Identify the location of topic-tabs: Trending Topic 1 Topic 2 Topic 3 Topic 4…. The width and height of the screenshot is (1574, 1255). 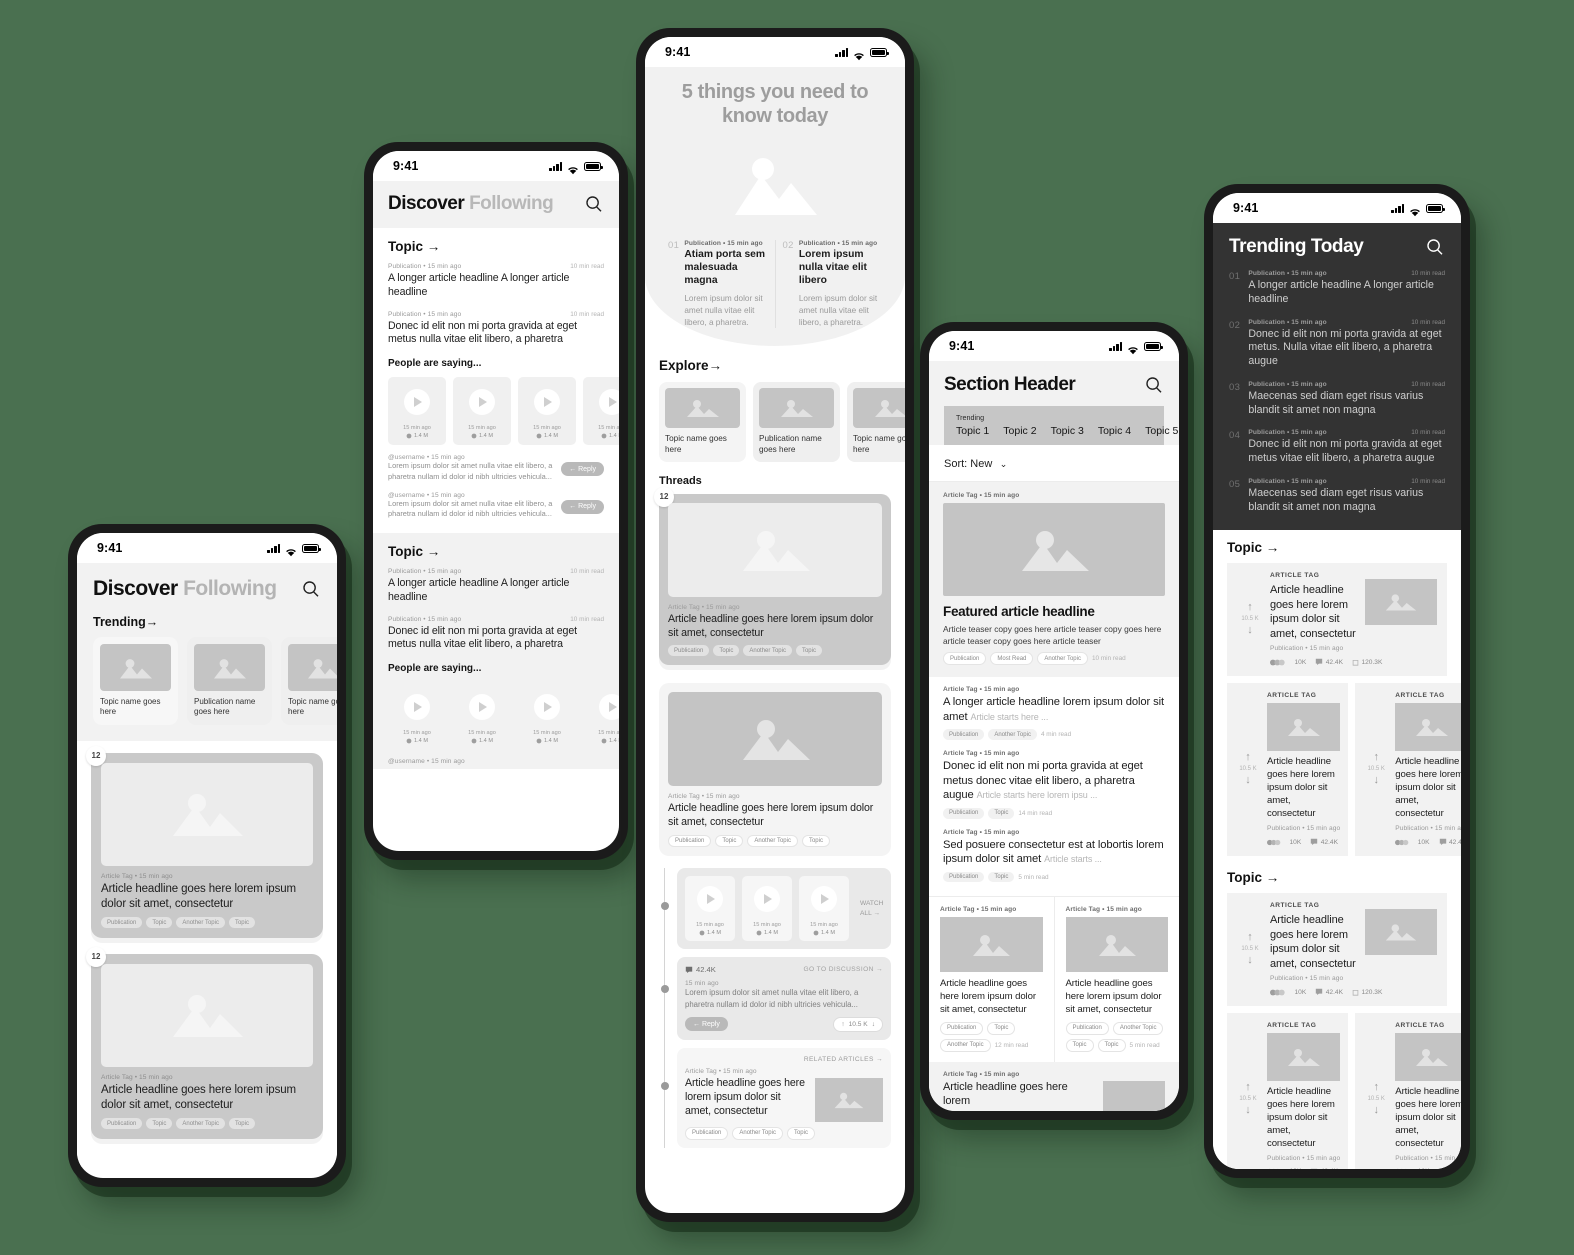
(1061, 425).